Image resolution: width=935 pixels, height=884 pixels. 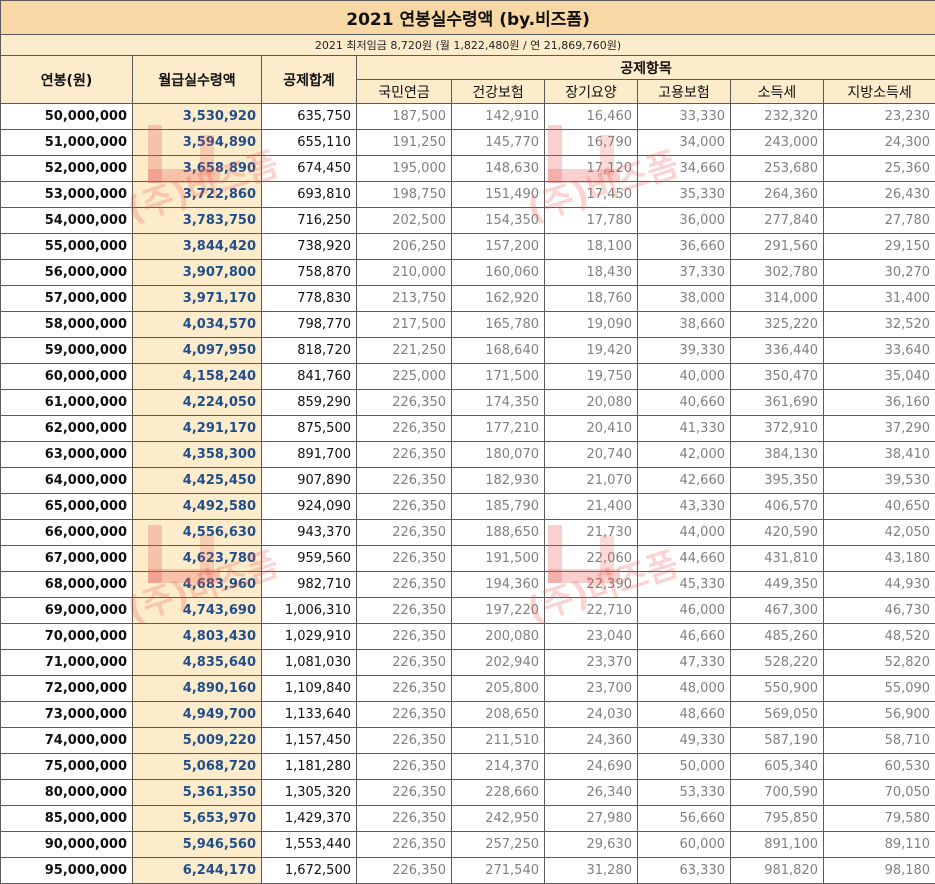 I want to click on cell-net-pay: 3,907,800, so click(x=197, y=273).